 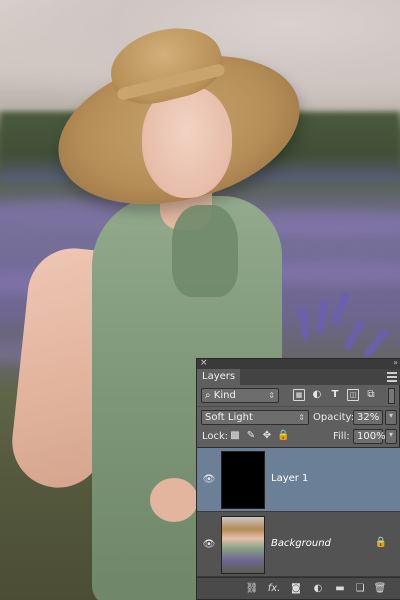 What do you see at coordinates (267, 436) in the screenshot?
I see `lock-move-icon: ✥` at bounding box center [267, 436].